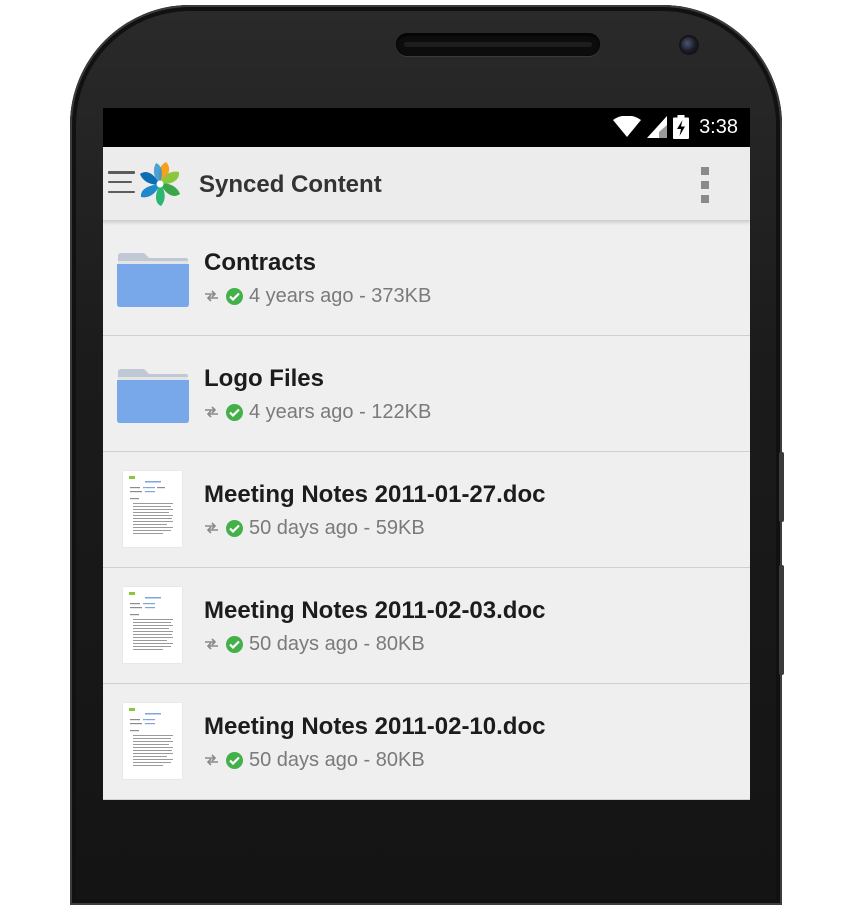 The image size is (853, 905). Describe the element at coordinates (426, 127) in the screenshot. I see `status-bar: 3:38` at that location.